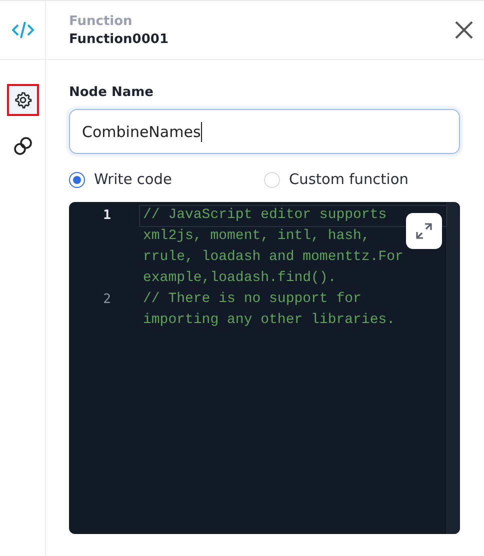 This screenshot has width=484, height=556. Describe the element at coordinates (118, 39) in the screenshot. I see `panel-title: Function0001` at that location.